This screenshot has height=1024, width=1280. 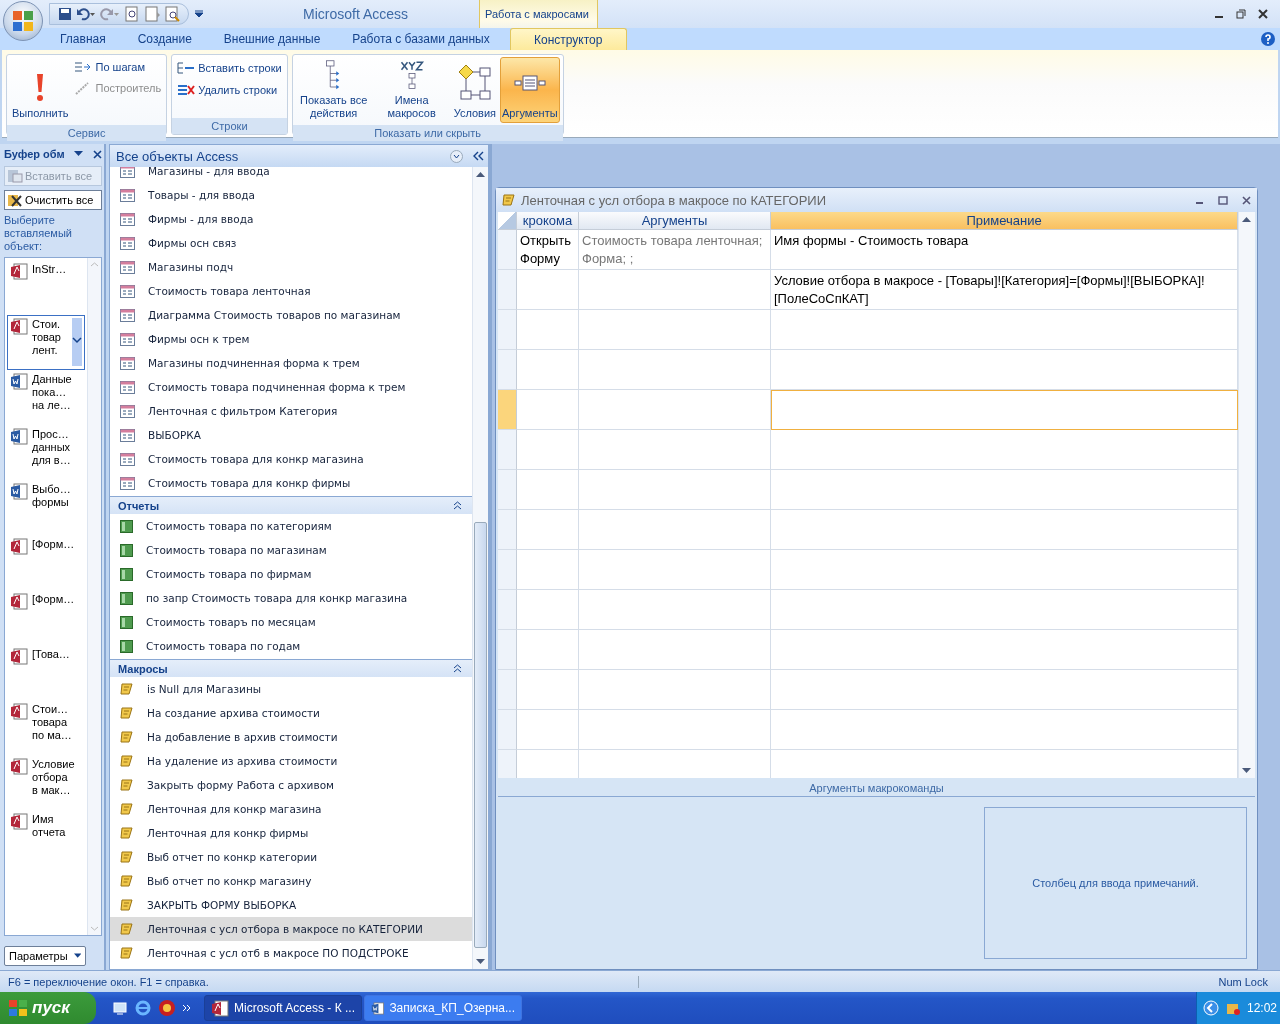 I want to click on group-header: Отчеты, so click(x=291, y=505).